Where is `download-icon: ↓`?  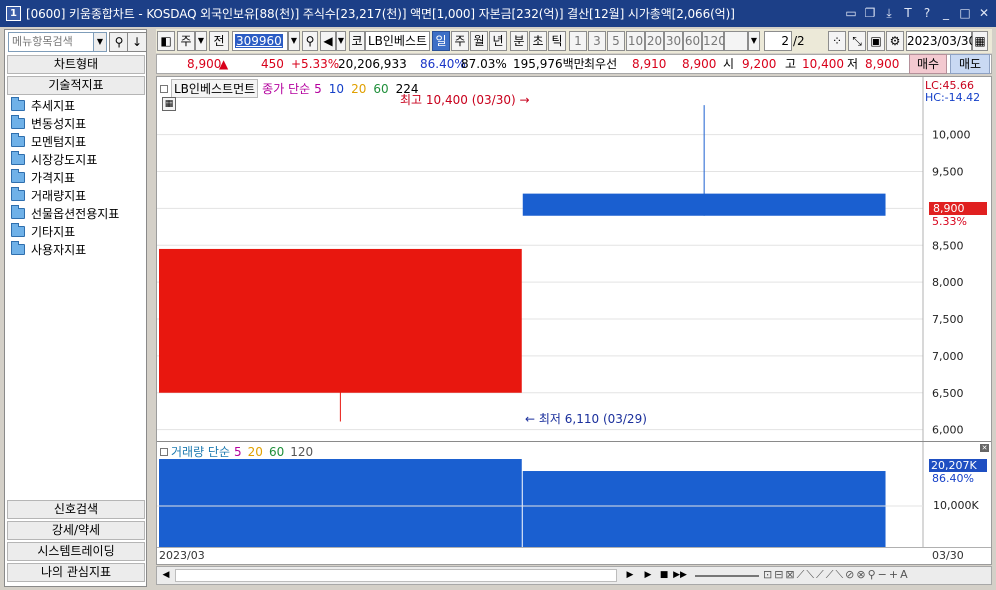
download-icon: ↓ is located at coordinates (137, 42).